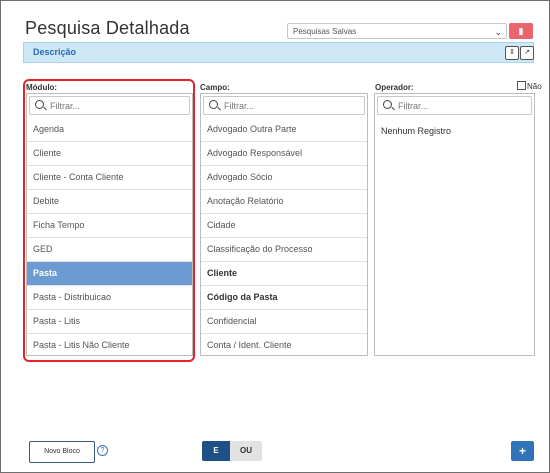 The height and width of the screenshot is (473, 550). What do you see at coordinates (284, 322) in the screenshot?
I see `list-item: Confidencial` at bounding box center [284, 322].